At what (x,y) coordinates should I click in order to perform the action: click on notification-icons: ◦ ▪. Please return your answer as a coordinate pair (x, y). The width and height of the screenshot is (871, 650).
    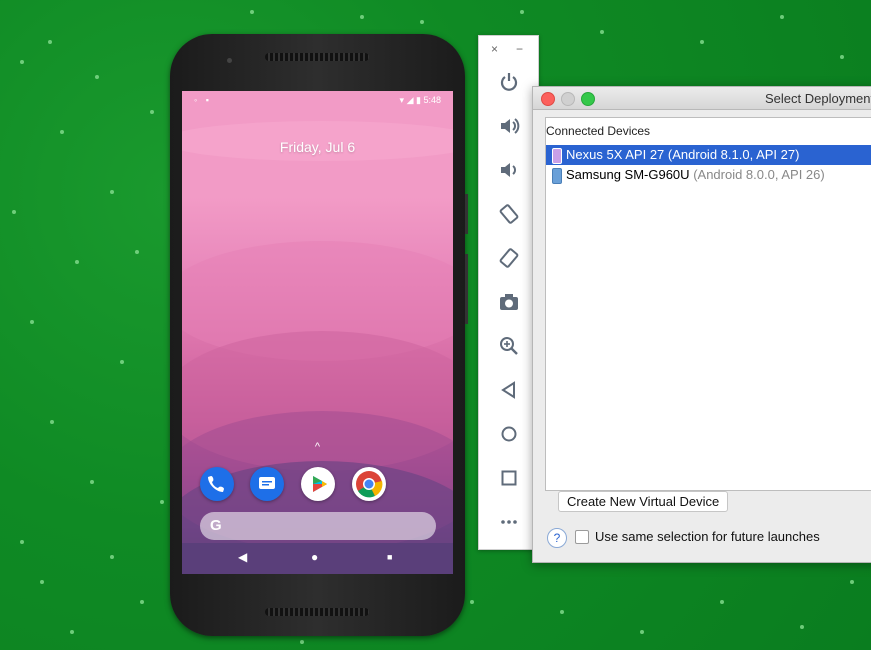
    Looking at the image, I should click on (203, 100).